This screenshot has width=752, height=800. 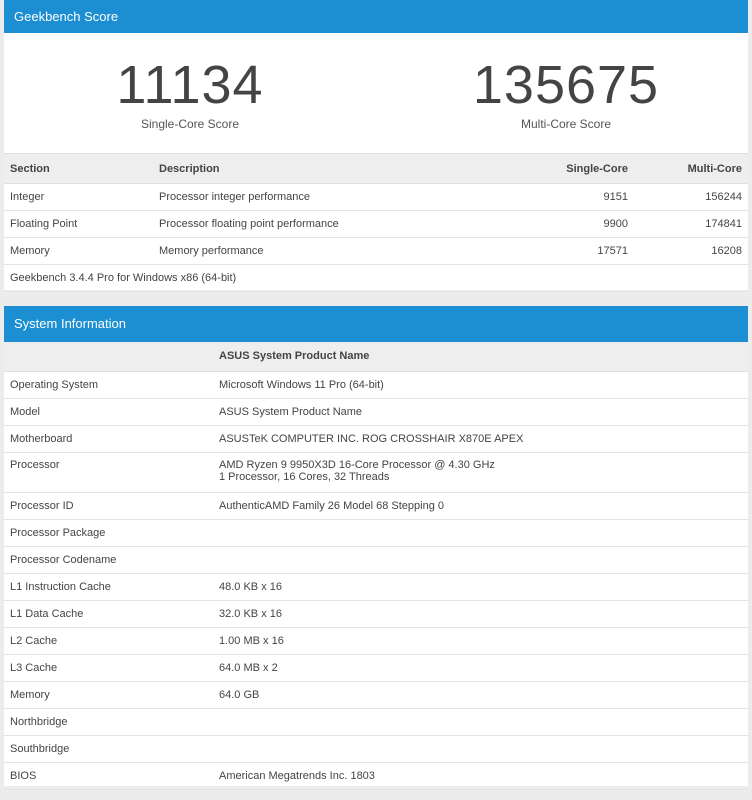 I want to click on row-label: Northbridge, so click(x=108, y=722).